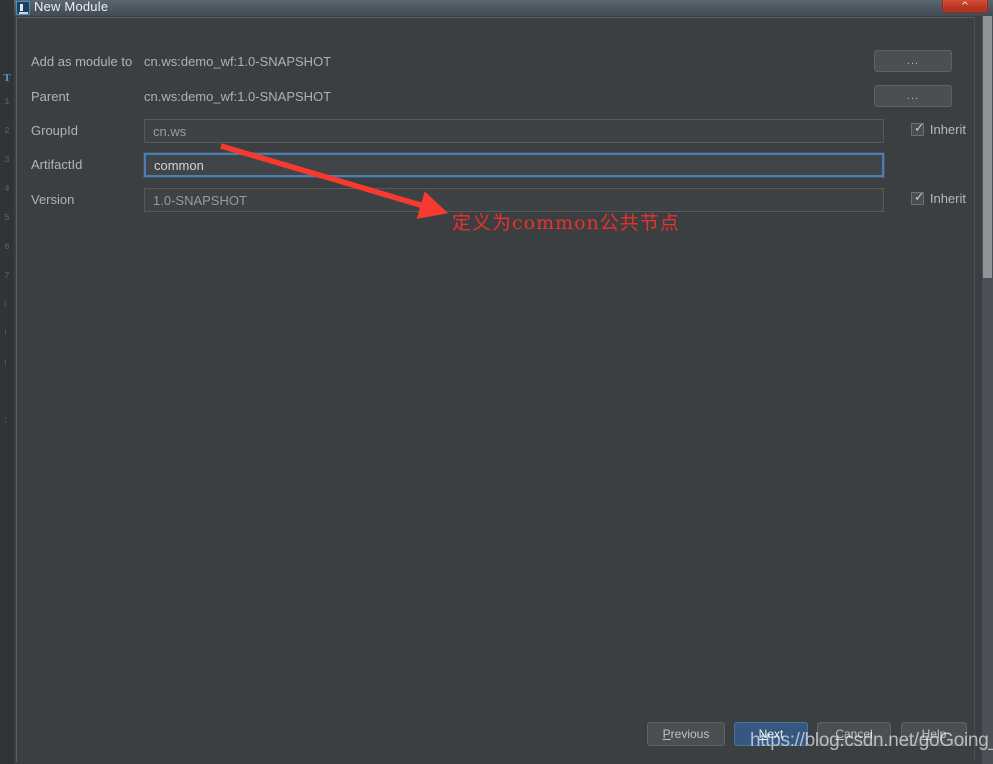  Describe the element at coordinates (50, 96) in the screenshot. I see `label-parent: Parent` at that location.